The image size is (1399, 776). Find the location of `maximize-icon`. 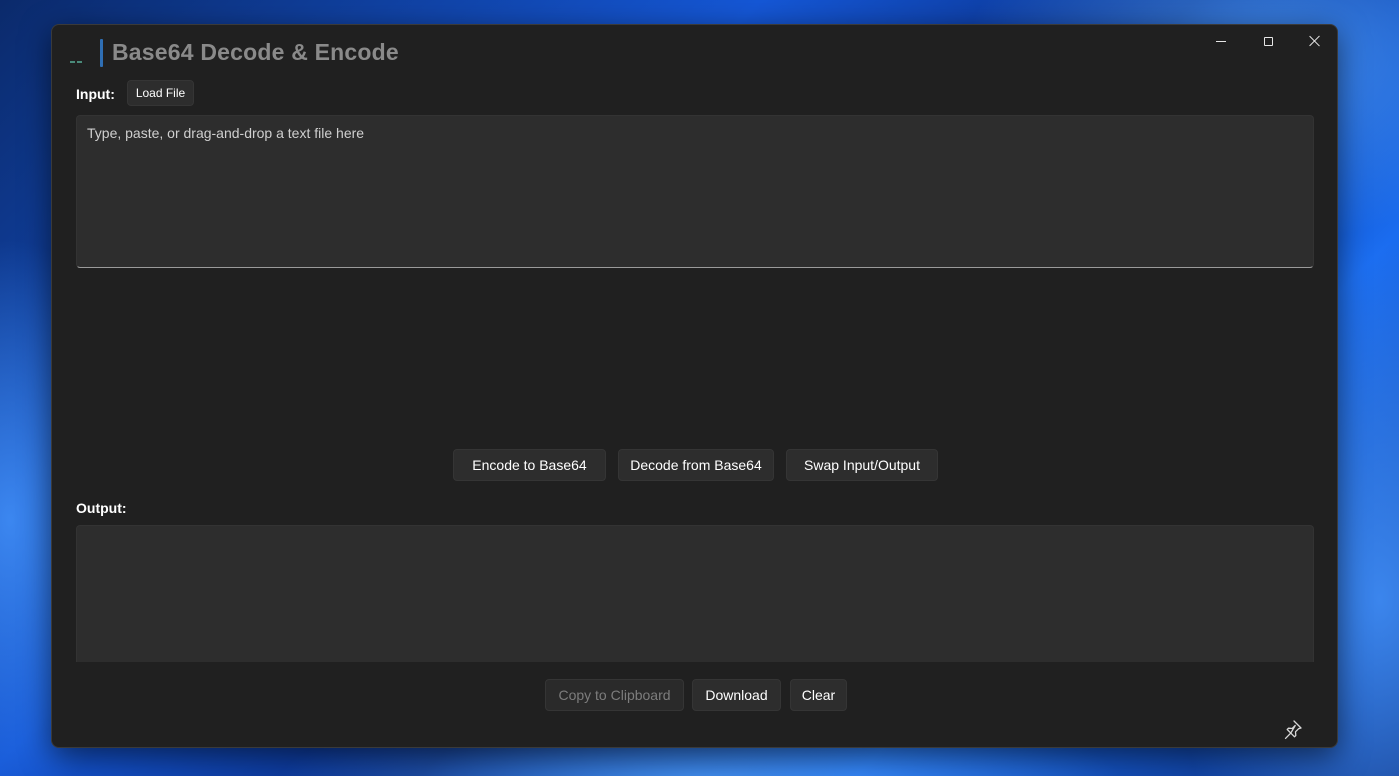

maximize-icon is located at coordinates (1268, 41).